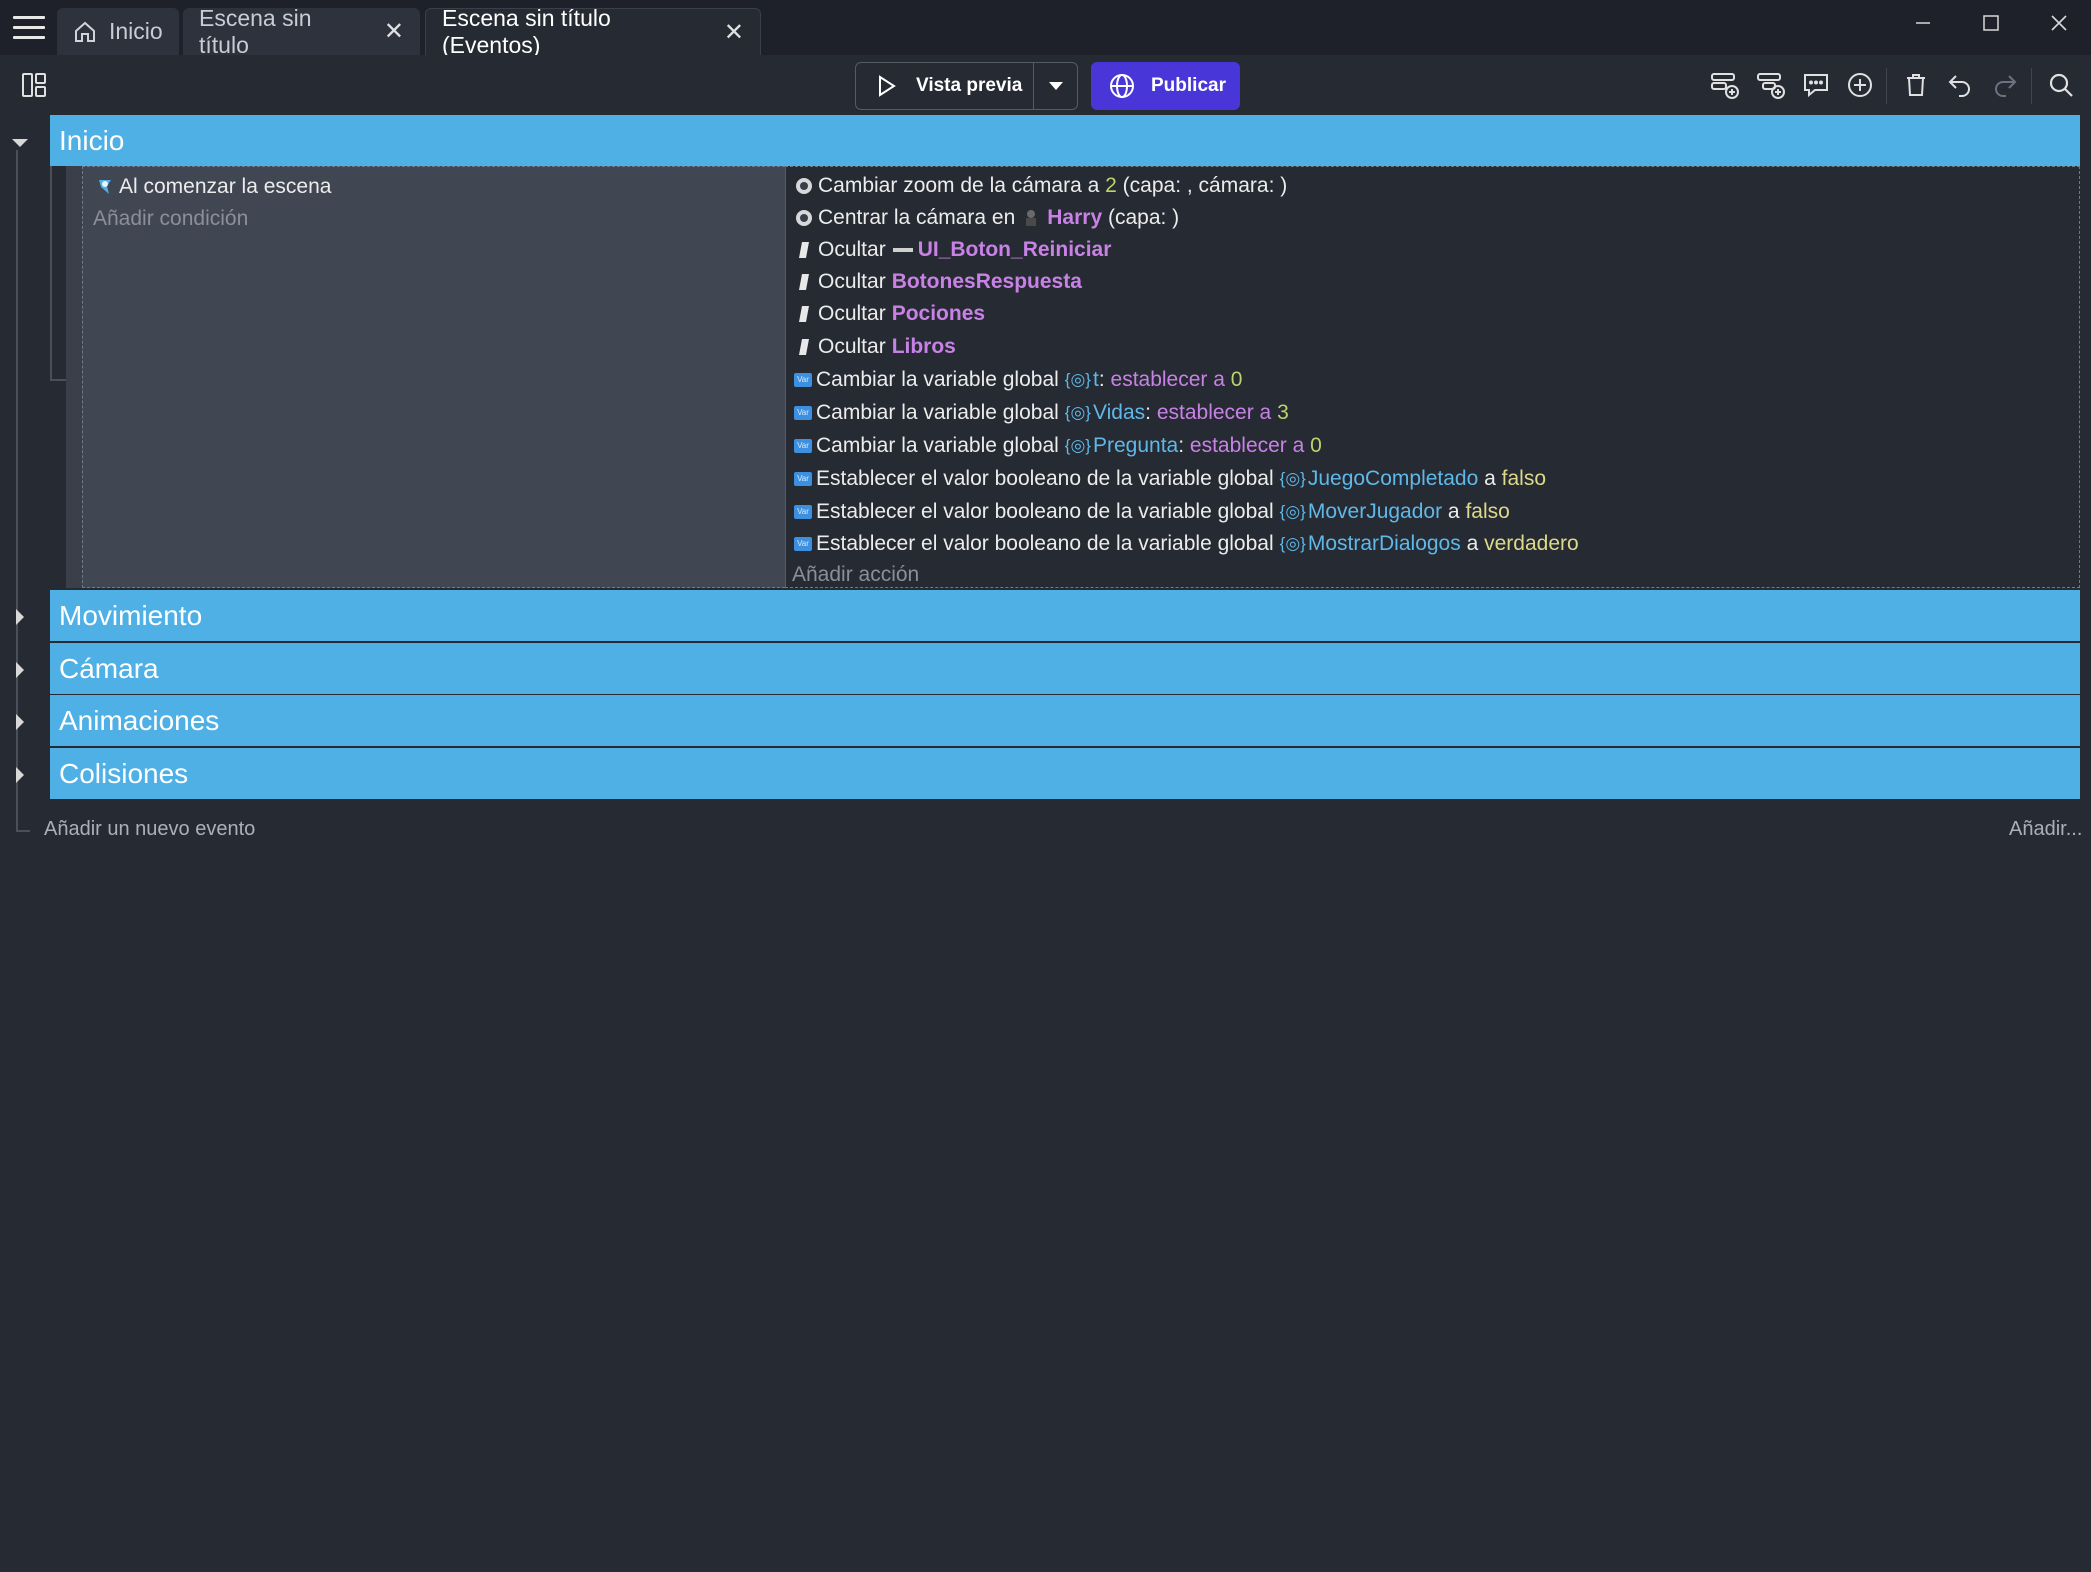 This screenshot has width=2091, height=1572. I want to click on redo-icon, so click(2005, 85).